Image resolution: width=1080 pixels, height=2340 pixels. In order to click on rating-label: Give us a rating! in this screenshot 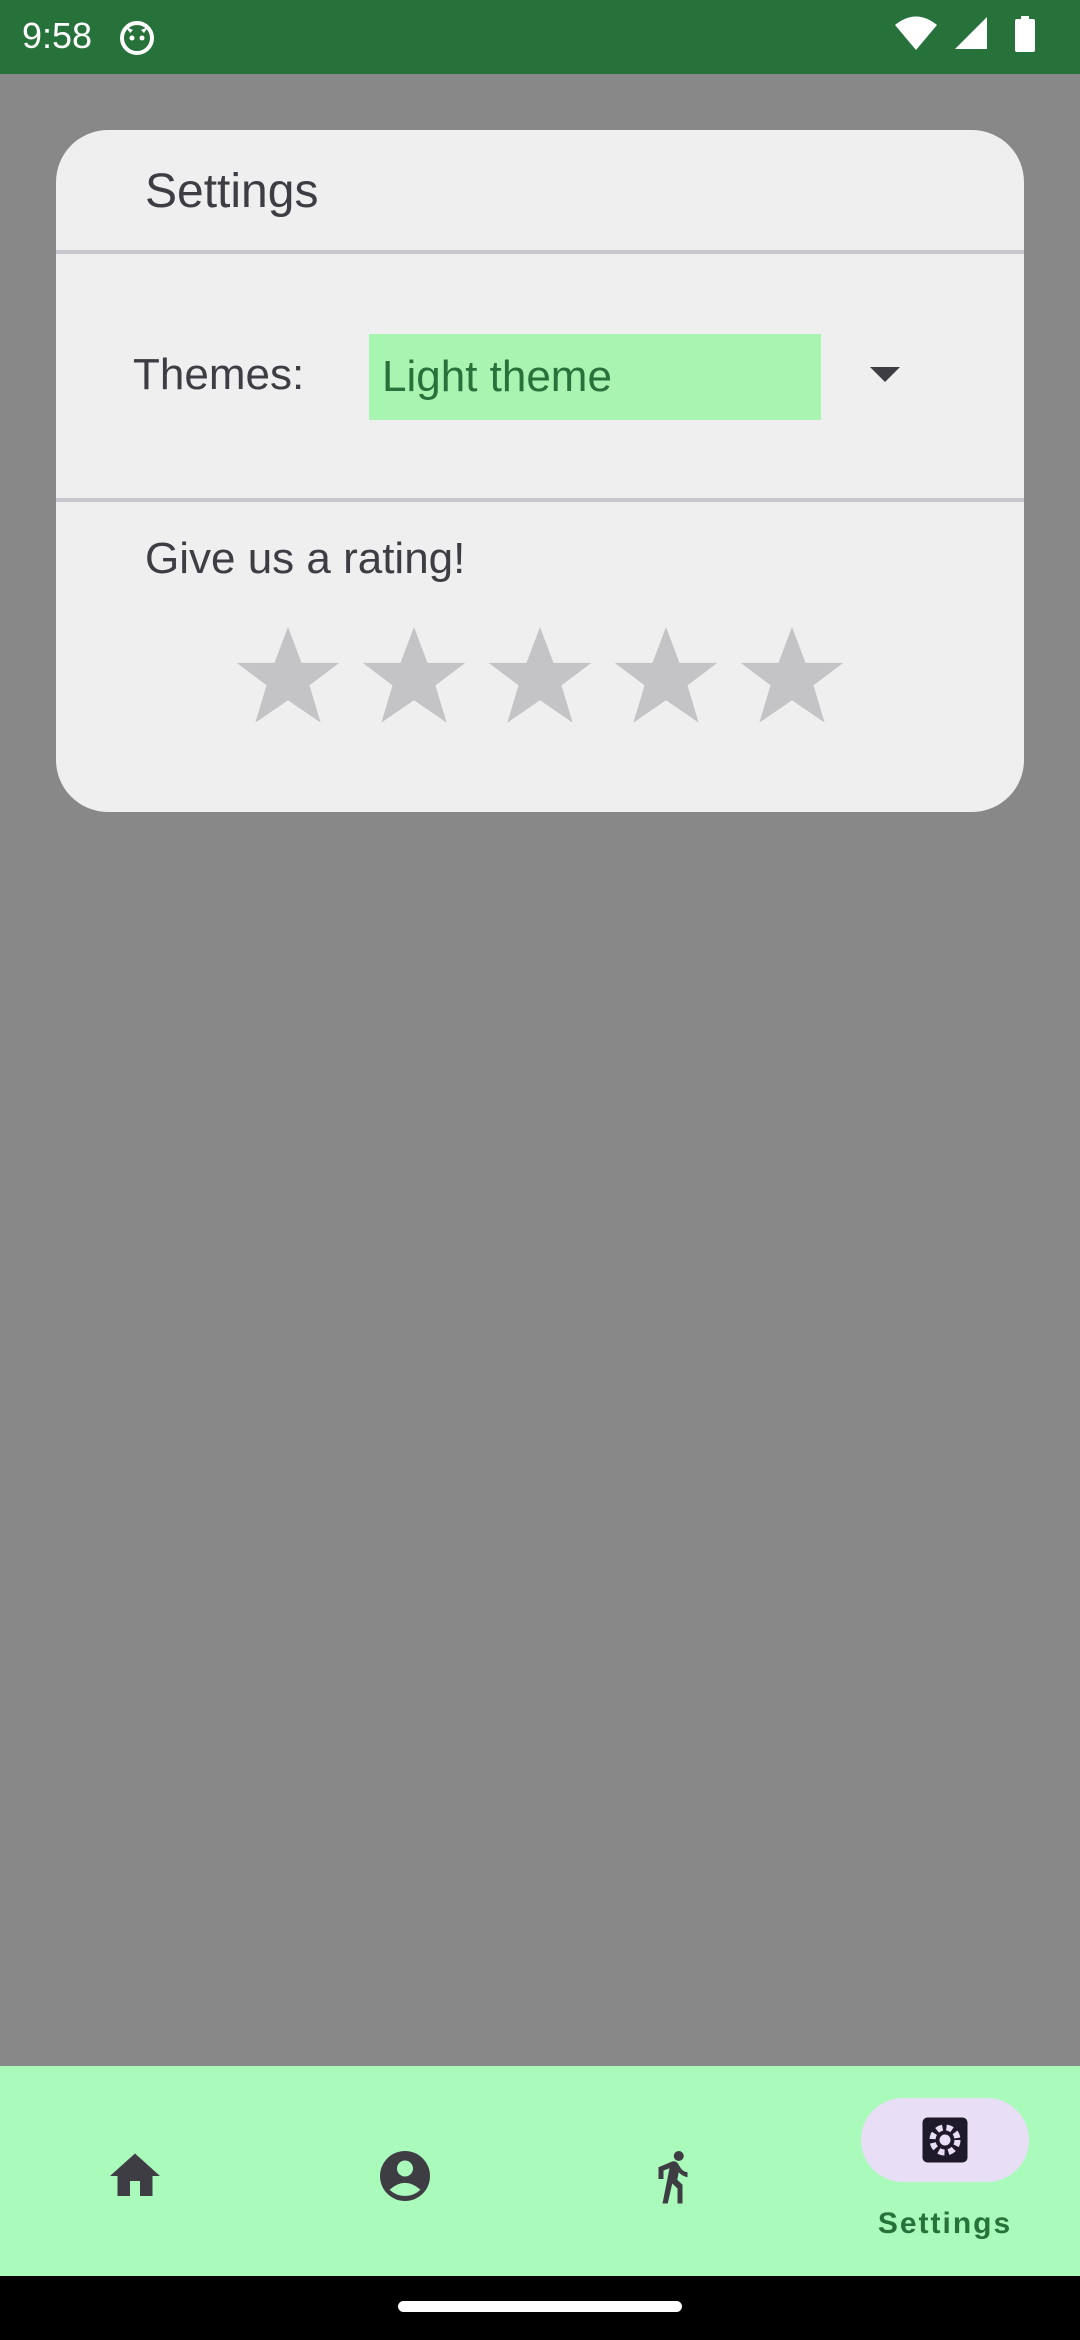, I will do `click(305, 558)`.